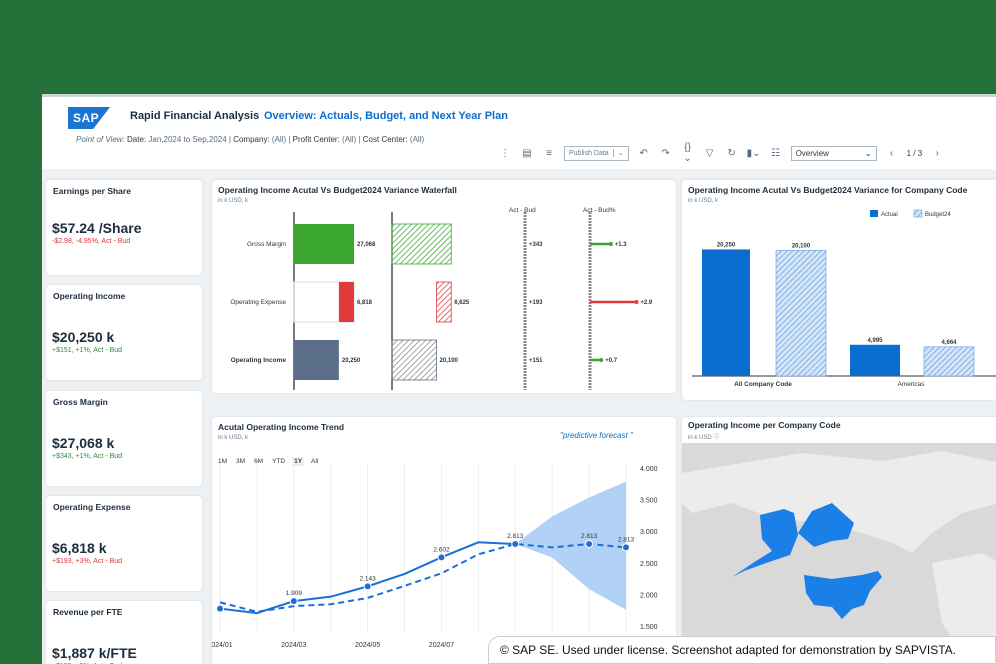 The width and height of the screenshot is (996, 664). Describe the element at coordinates (522, 210) in the screenshot. I see `variance-header: Act - Bud` at that location.